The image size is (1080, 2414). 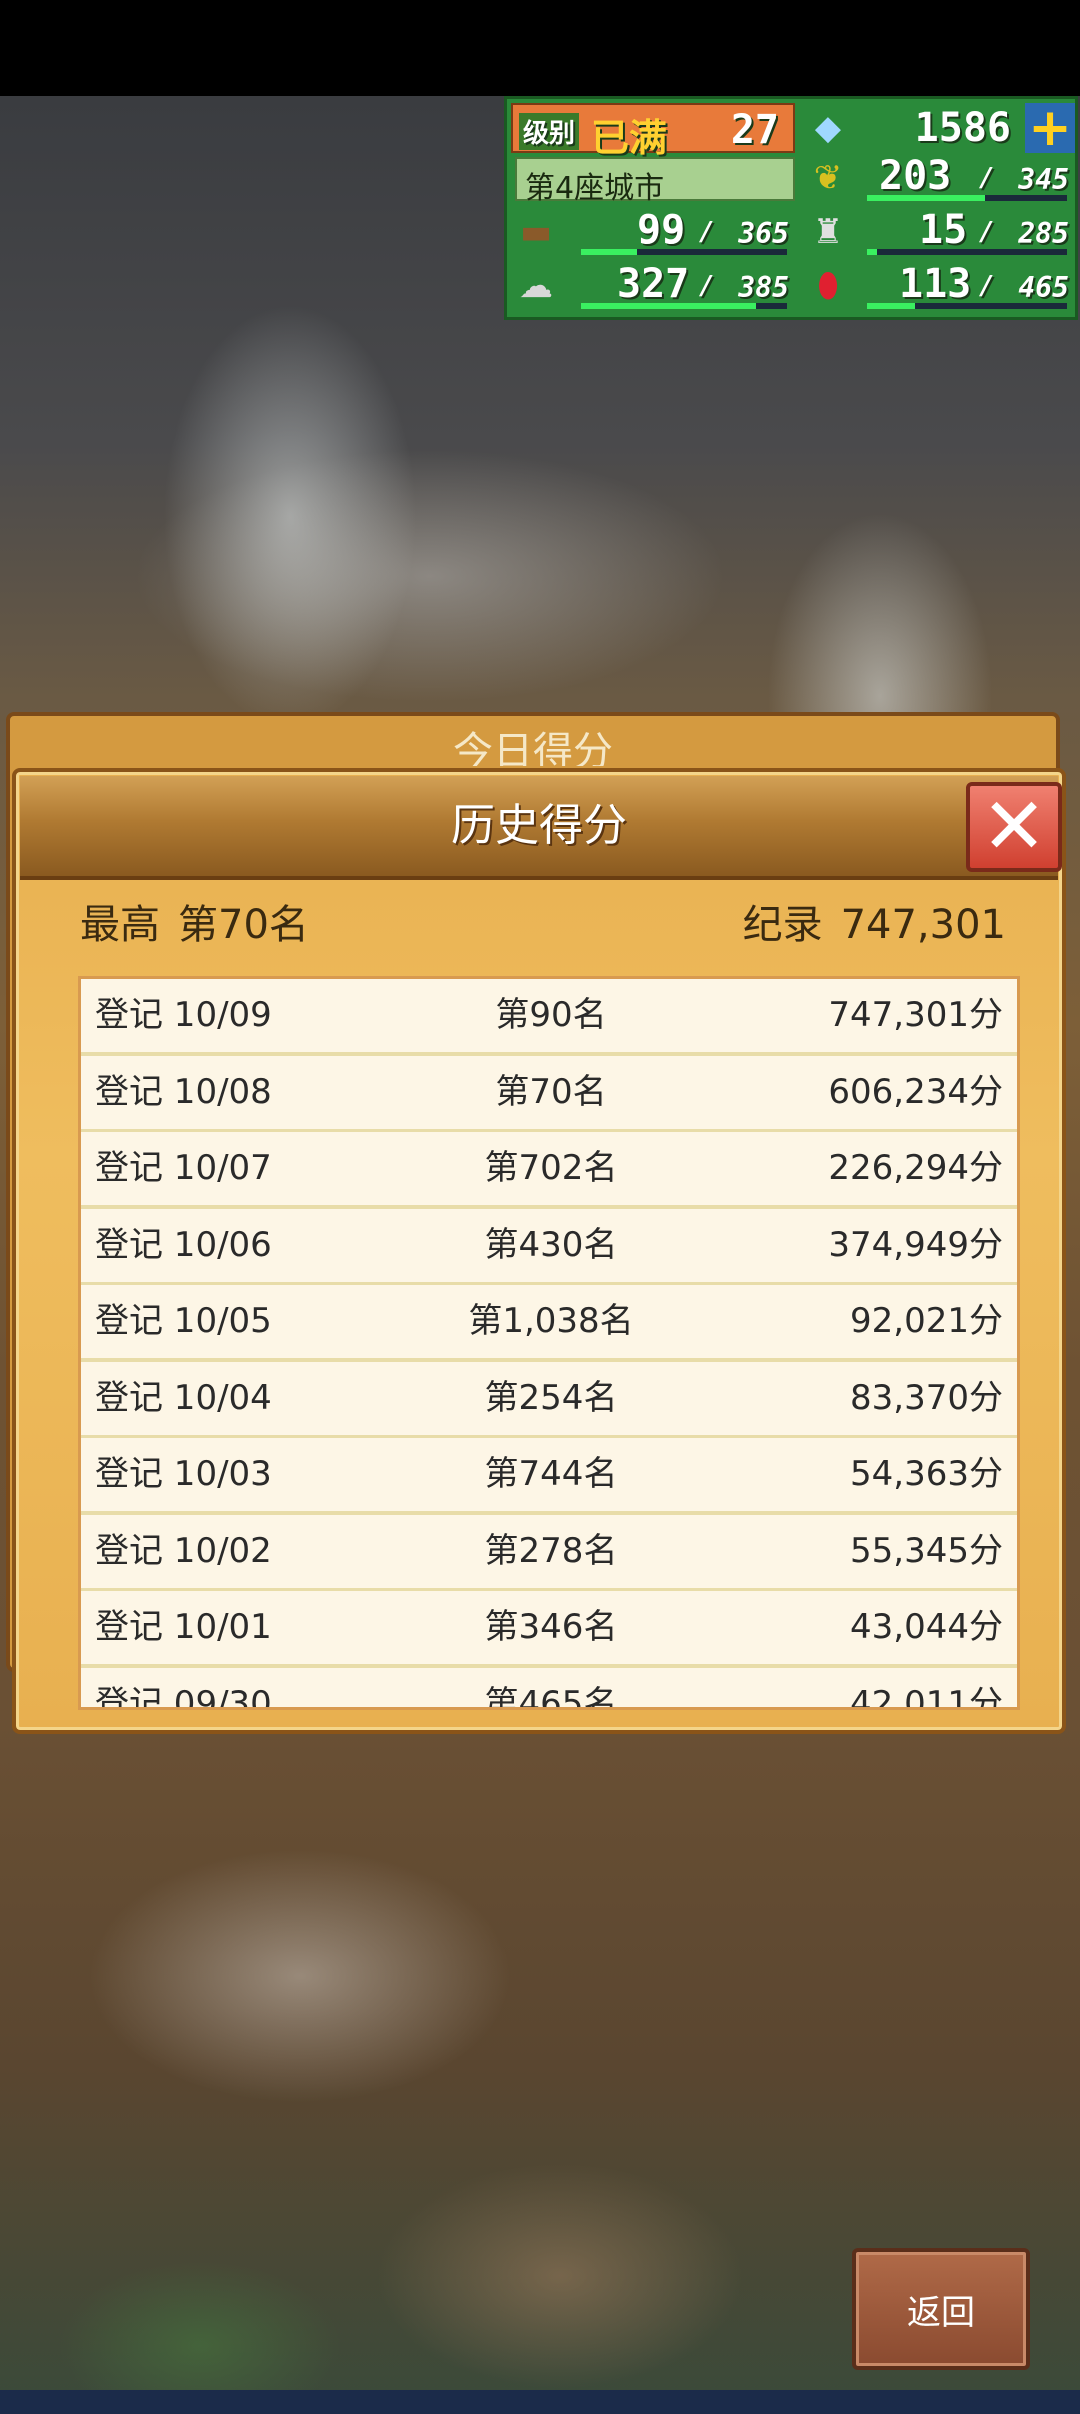 I want to click on row-date: 登记 10/05, so click(x=183, y=1321).